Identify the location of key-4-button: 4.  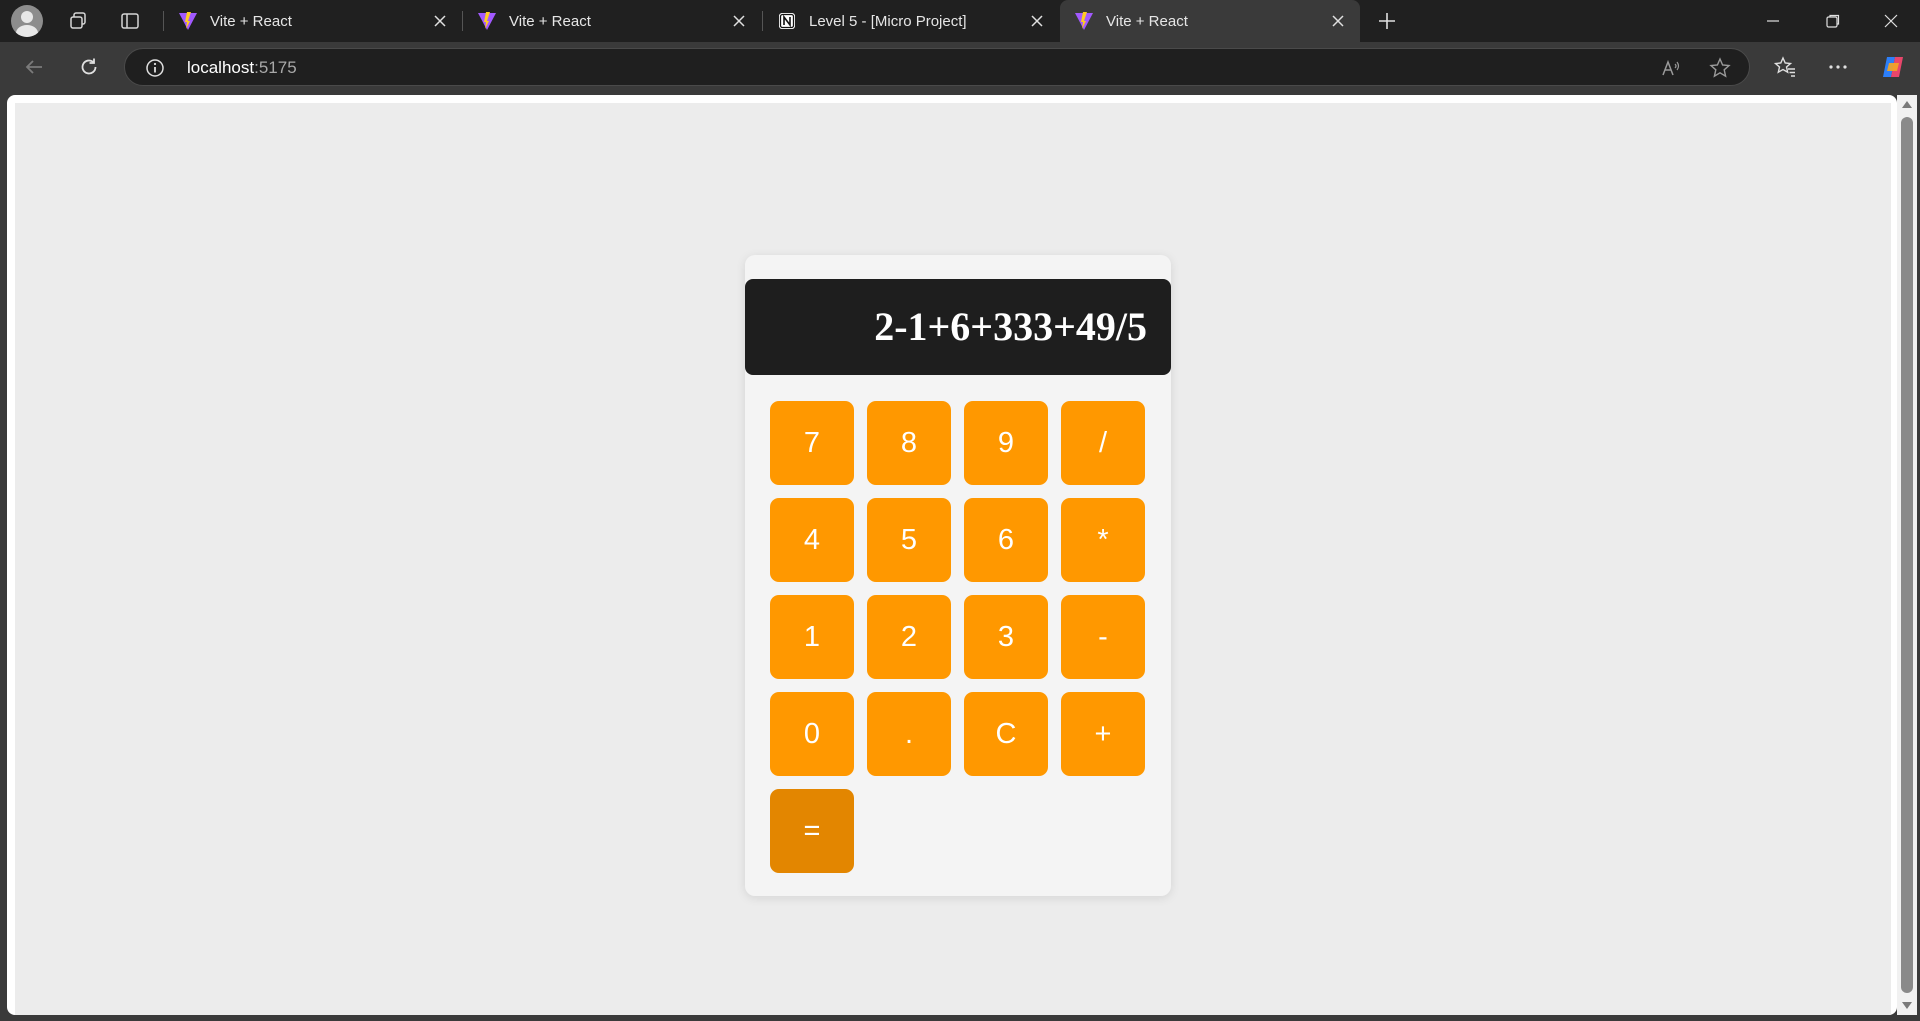
(812, 540).